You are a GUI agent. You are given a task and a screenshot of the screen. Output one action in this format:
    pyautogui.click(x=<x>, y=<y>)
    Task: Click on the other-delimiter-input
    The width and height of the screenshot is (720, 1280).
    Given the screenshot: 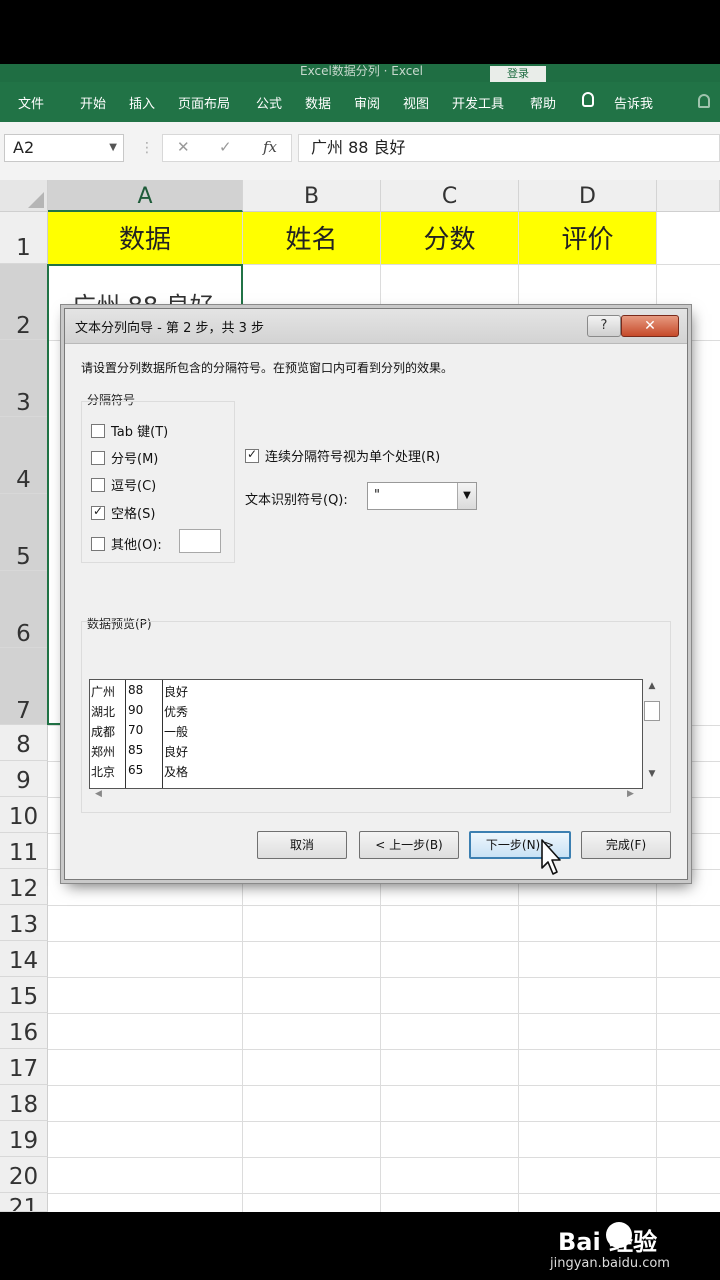 What is the action you would take?
    pyautogui.click(x=200, y=541)
    